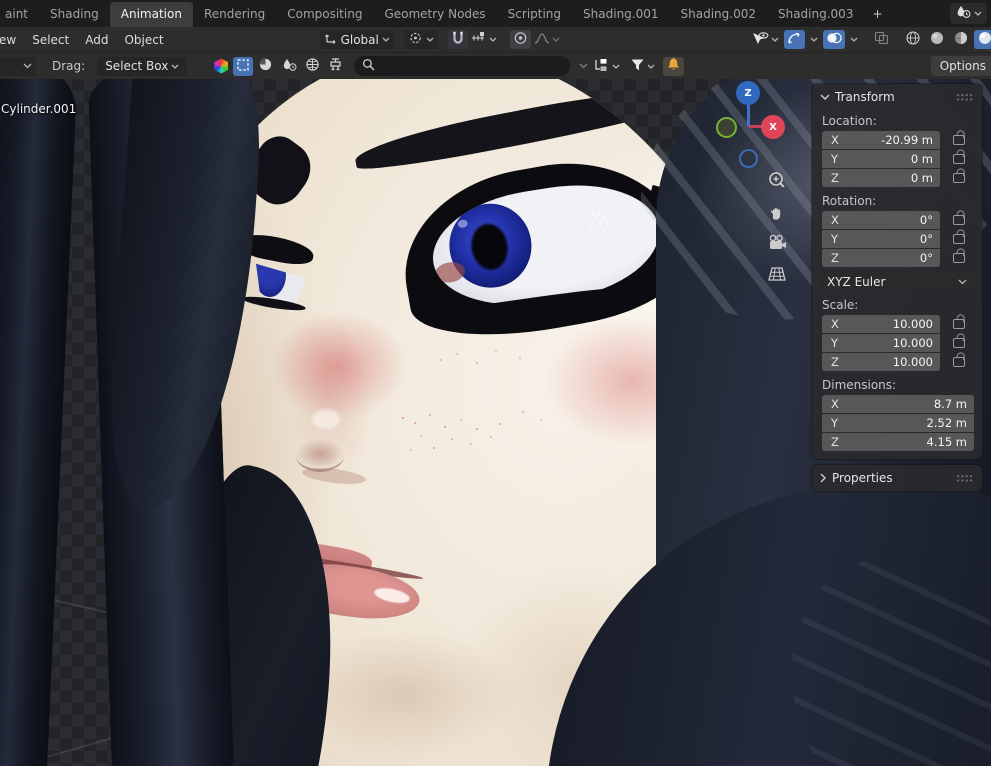 This screenshot has height=766, width=991. I want to click on gizmos-toggle, so click(794, 39).